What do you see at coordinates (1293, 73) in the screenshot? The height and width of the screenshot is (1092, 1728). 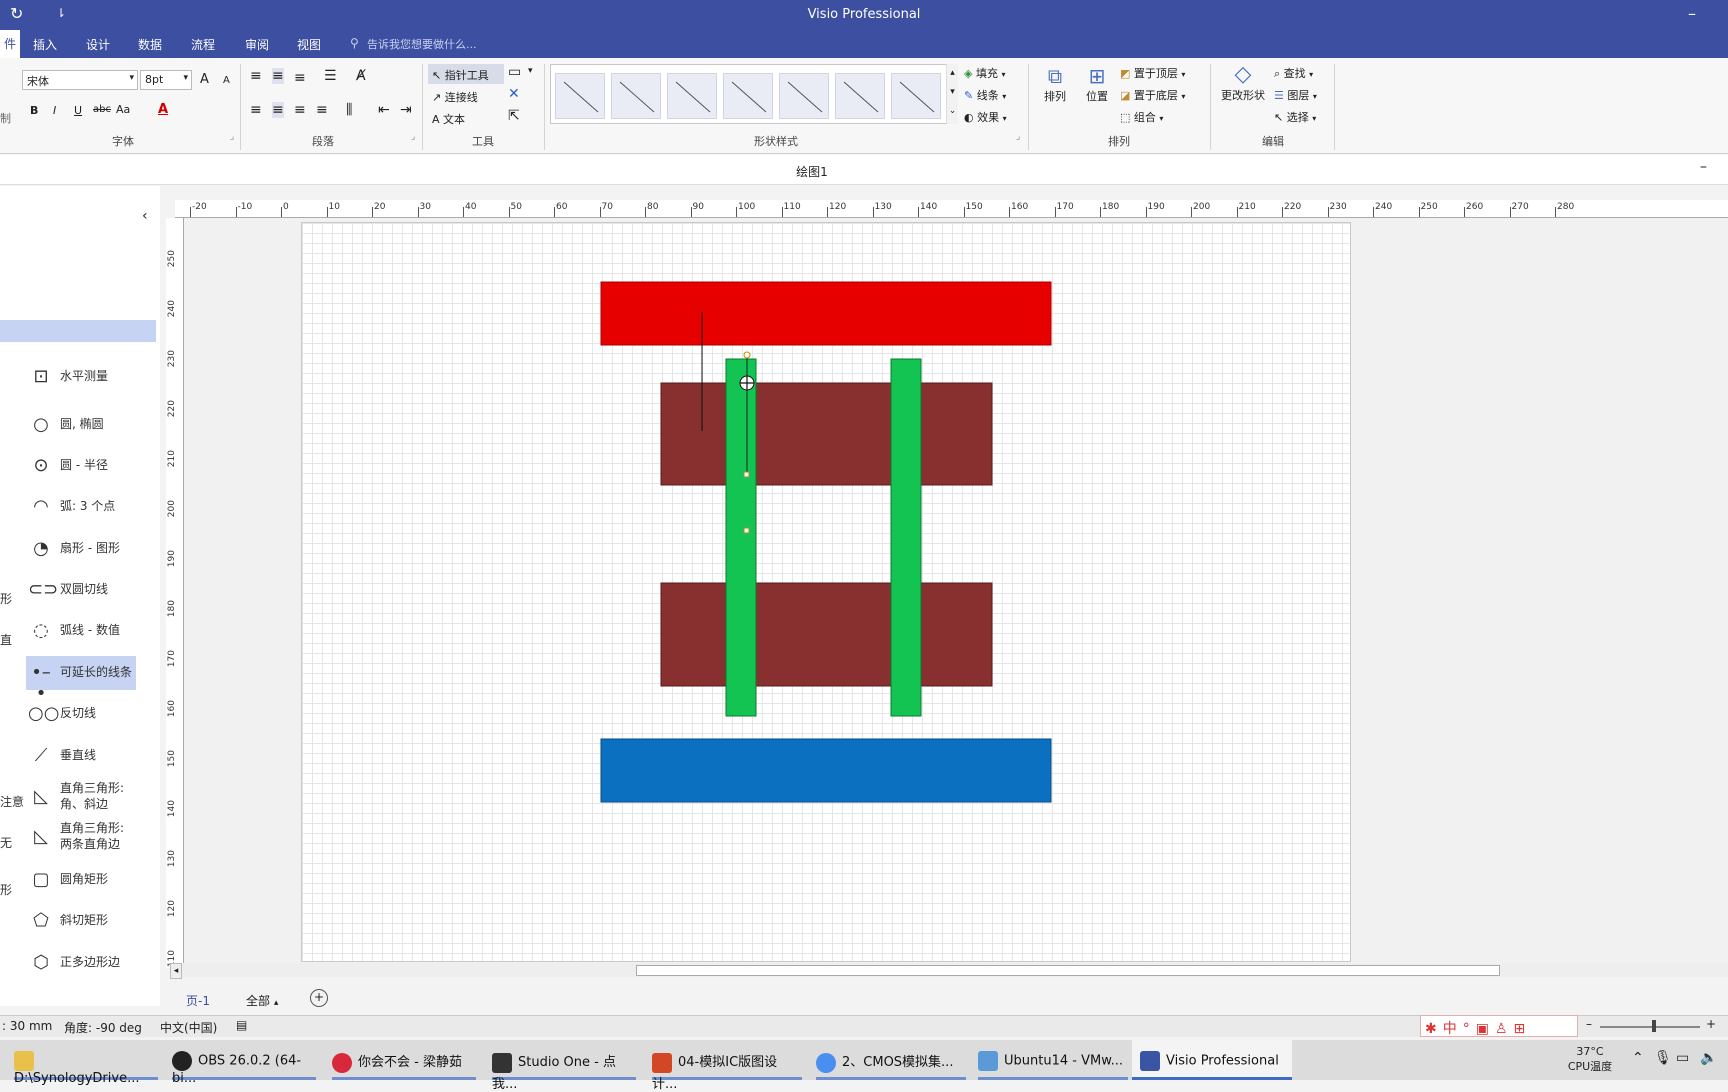 I see `find-button: ⌕ 查找 ▾` at bounding box center [1293, 73].